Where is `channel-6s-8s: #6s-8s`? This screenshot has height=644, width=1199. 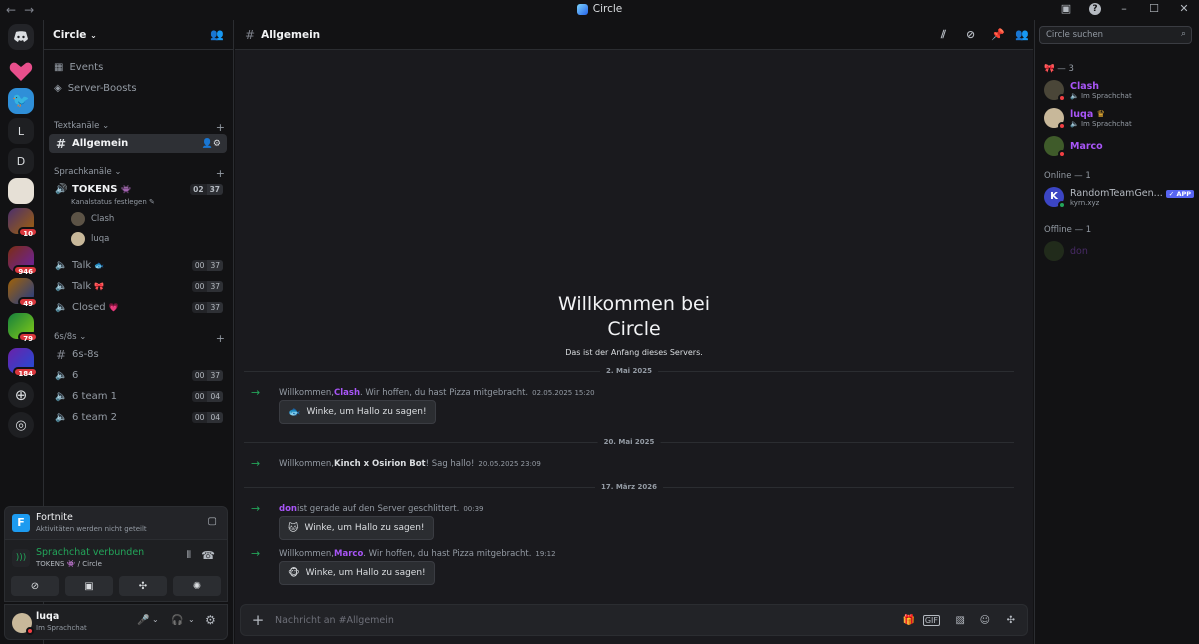
channel-6s-8s: #6s-8s is located at coordinates (138, 354).